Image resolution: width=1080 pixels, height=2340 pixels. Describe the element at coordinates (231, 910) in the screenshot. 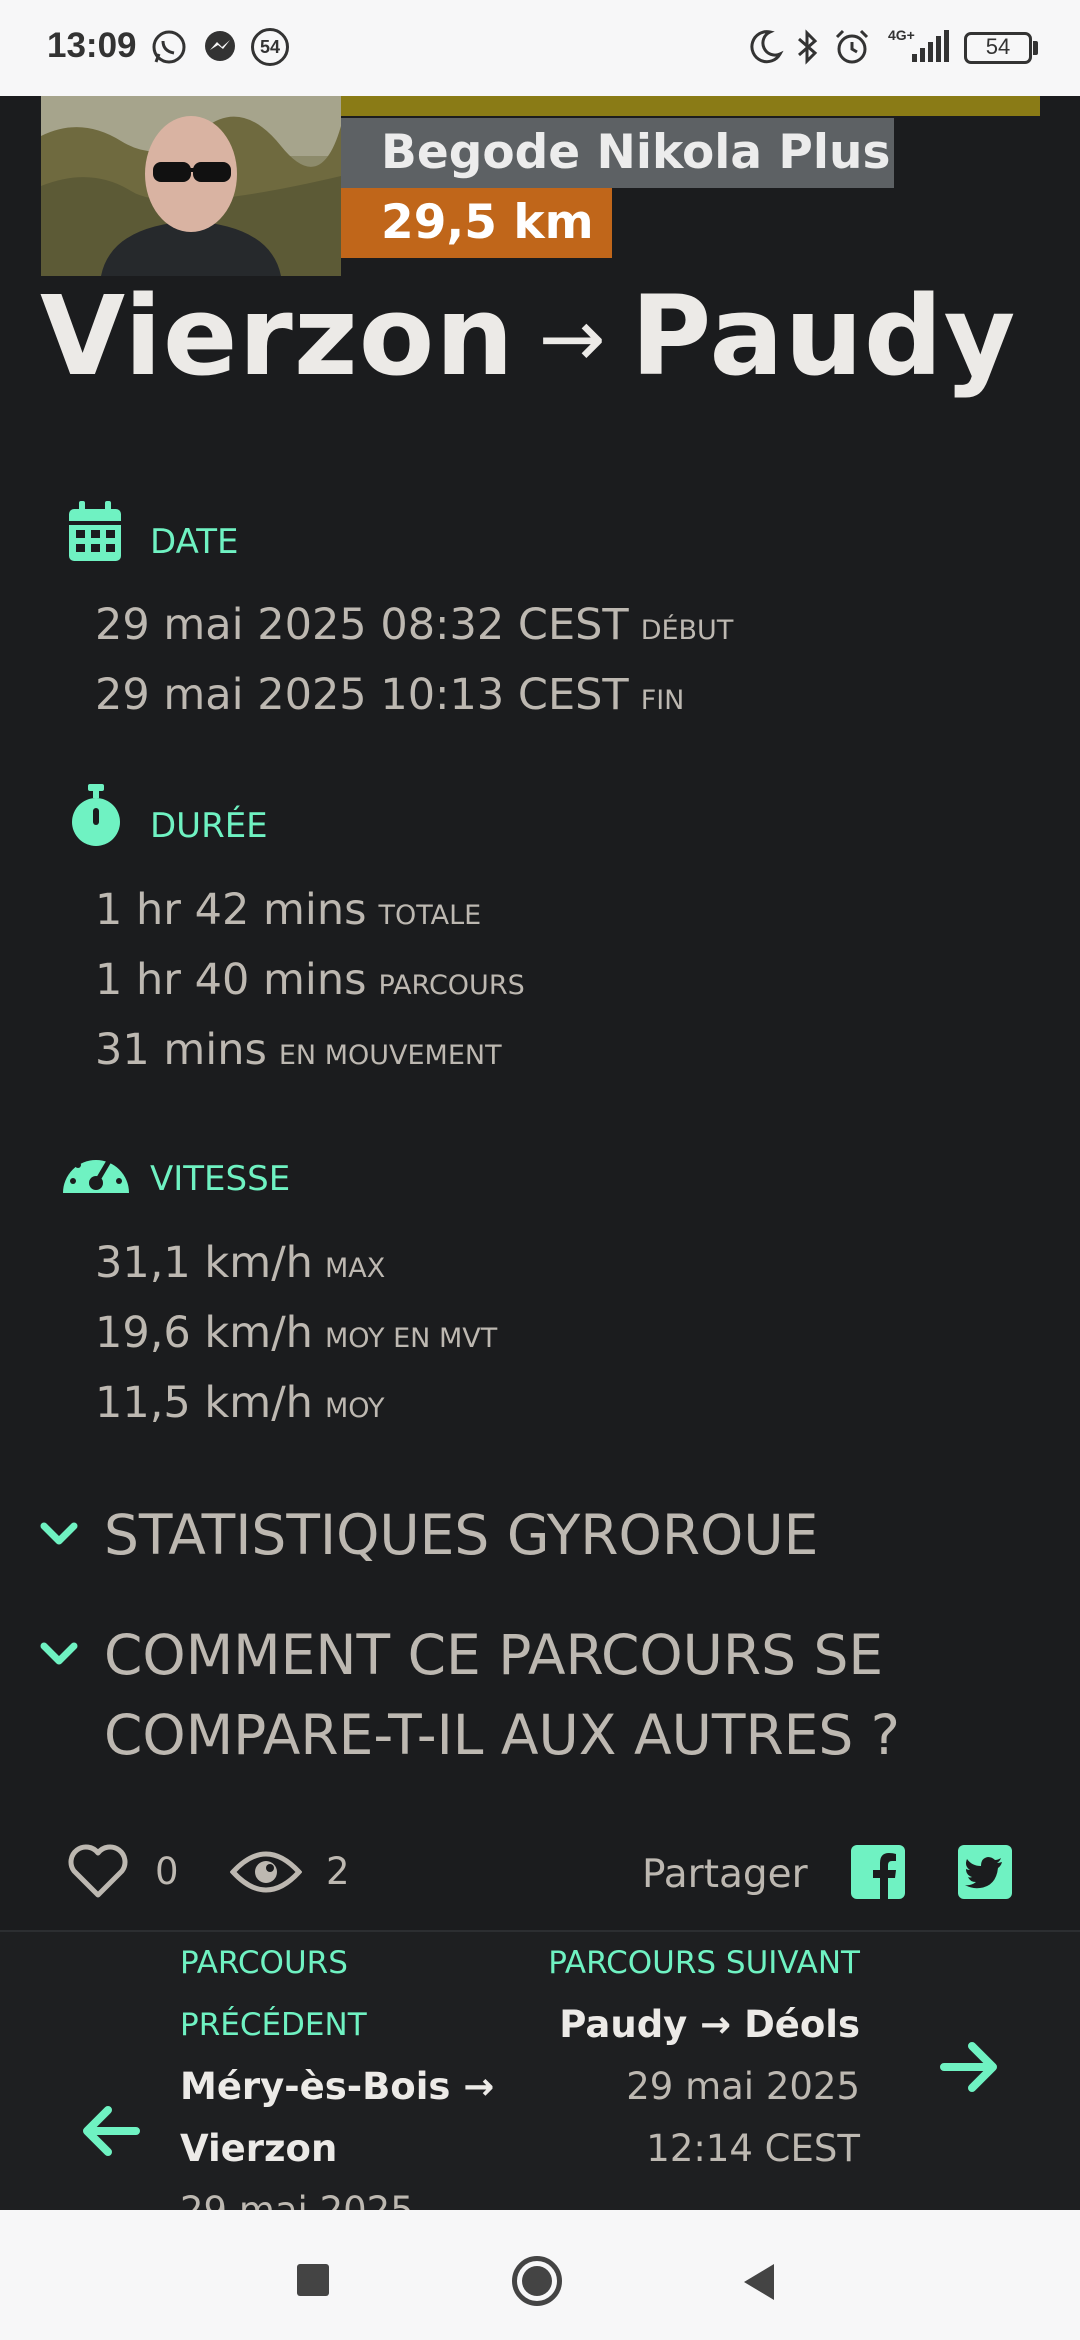

I see `duration-total-value: 1 hr 42 mins` at that location.